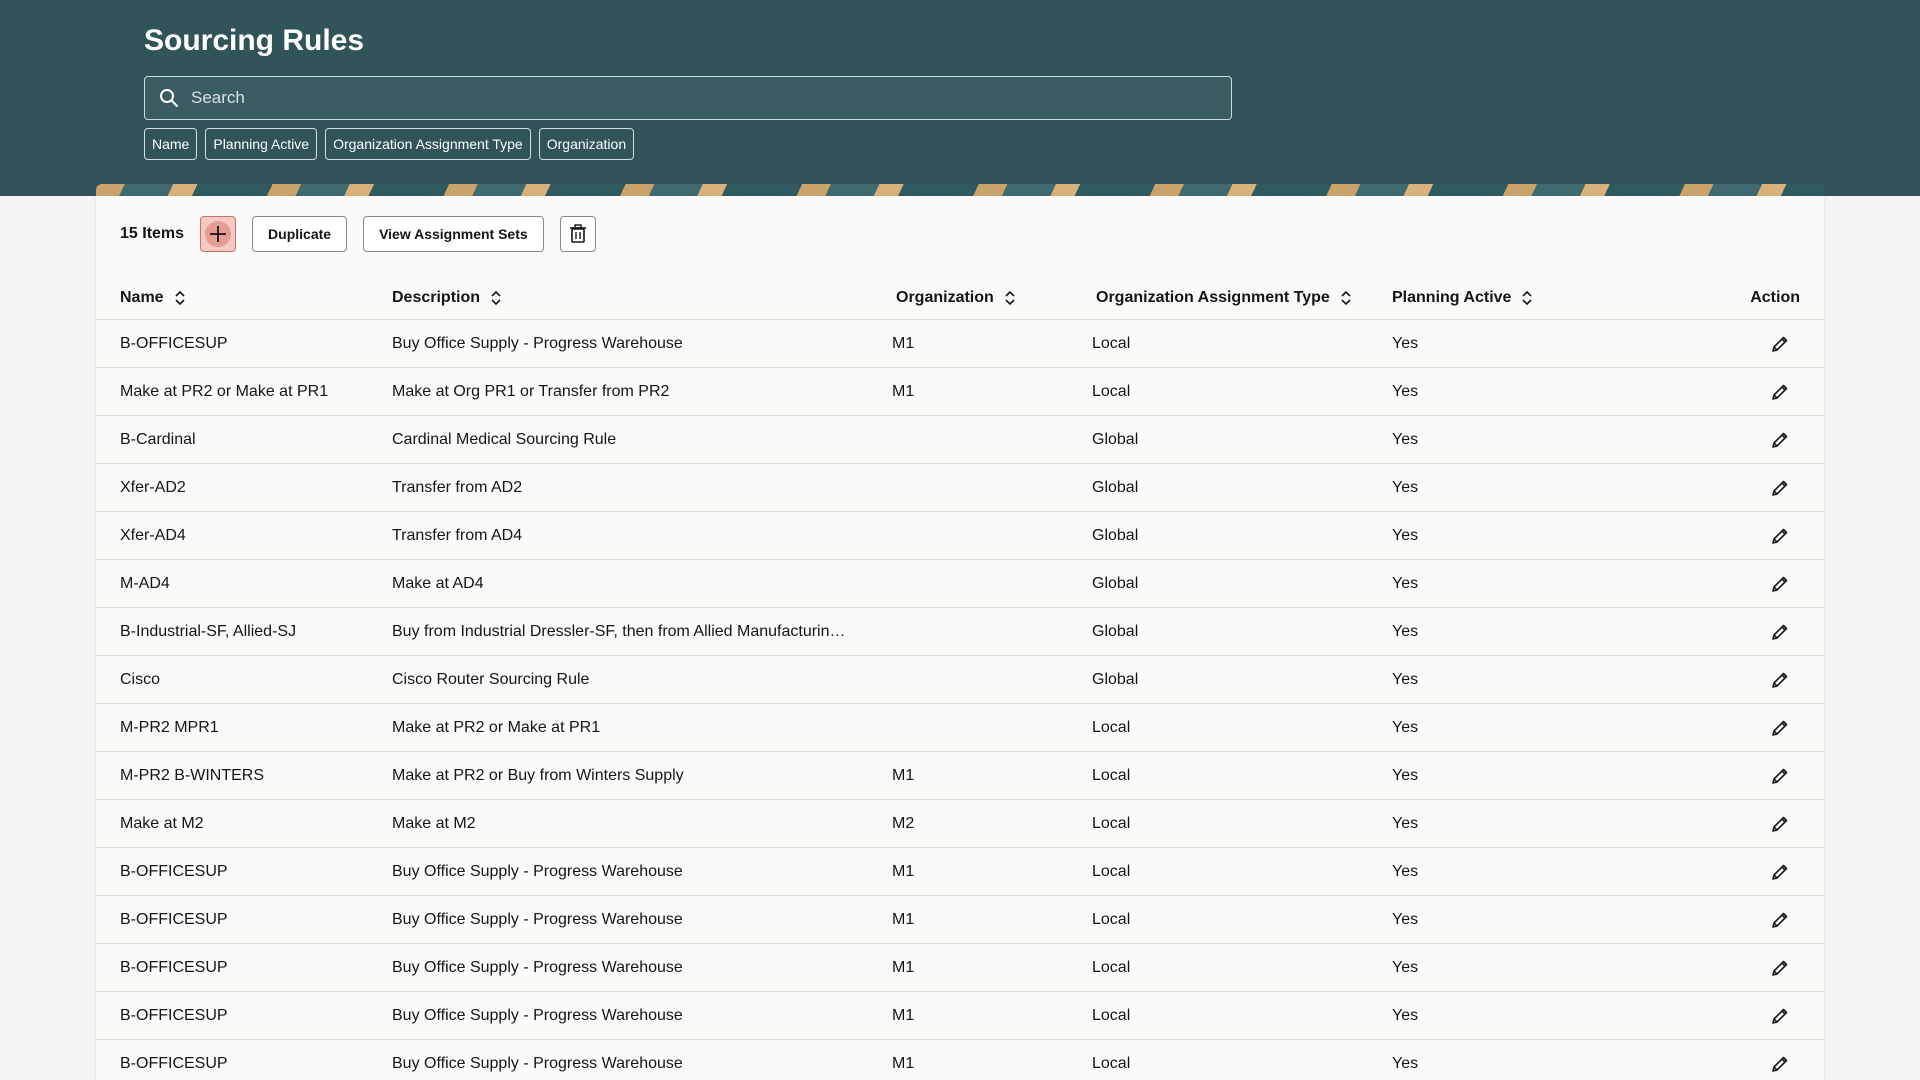 The width and height of the screenshot is (1920, 1080). What do you see at coordinates (153, 487) in the screenshot?
I see `cell-name: Xfer-AD2` at bounding box center [153, 487].